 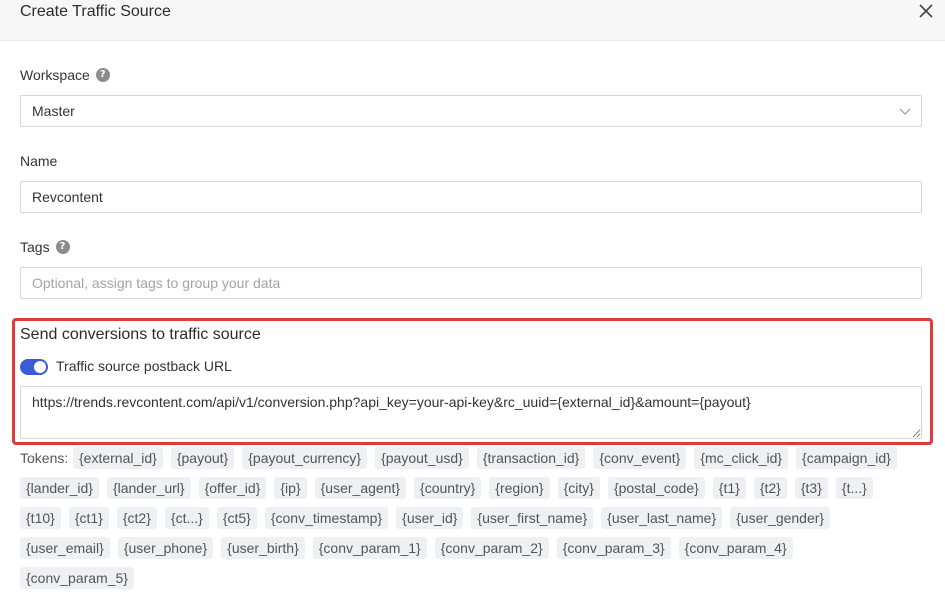 I want to click on token-chip: {t2}, so click(x=770, y=488).